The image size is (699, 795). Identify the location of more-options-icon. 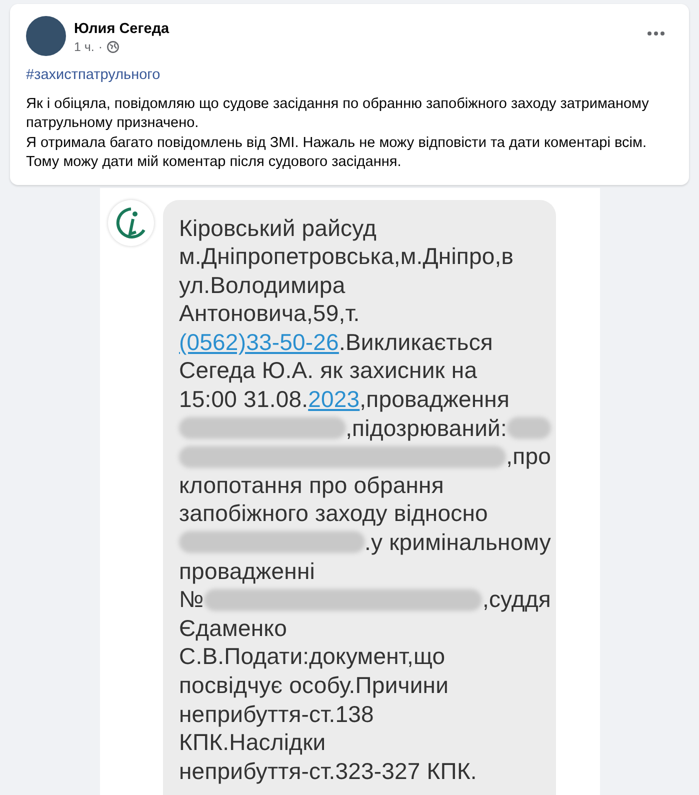
(656, 33).